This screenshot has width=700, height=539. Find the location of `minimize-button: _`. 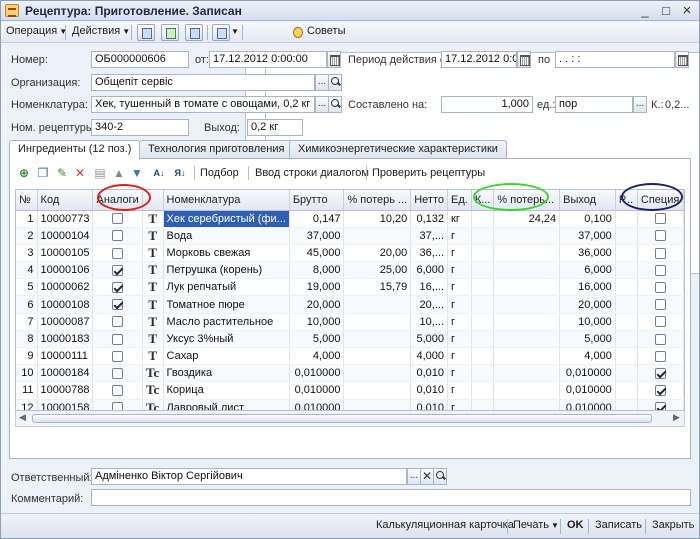

minimize-button: _ is located at coordinates (645, 11).